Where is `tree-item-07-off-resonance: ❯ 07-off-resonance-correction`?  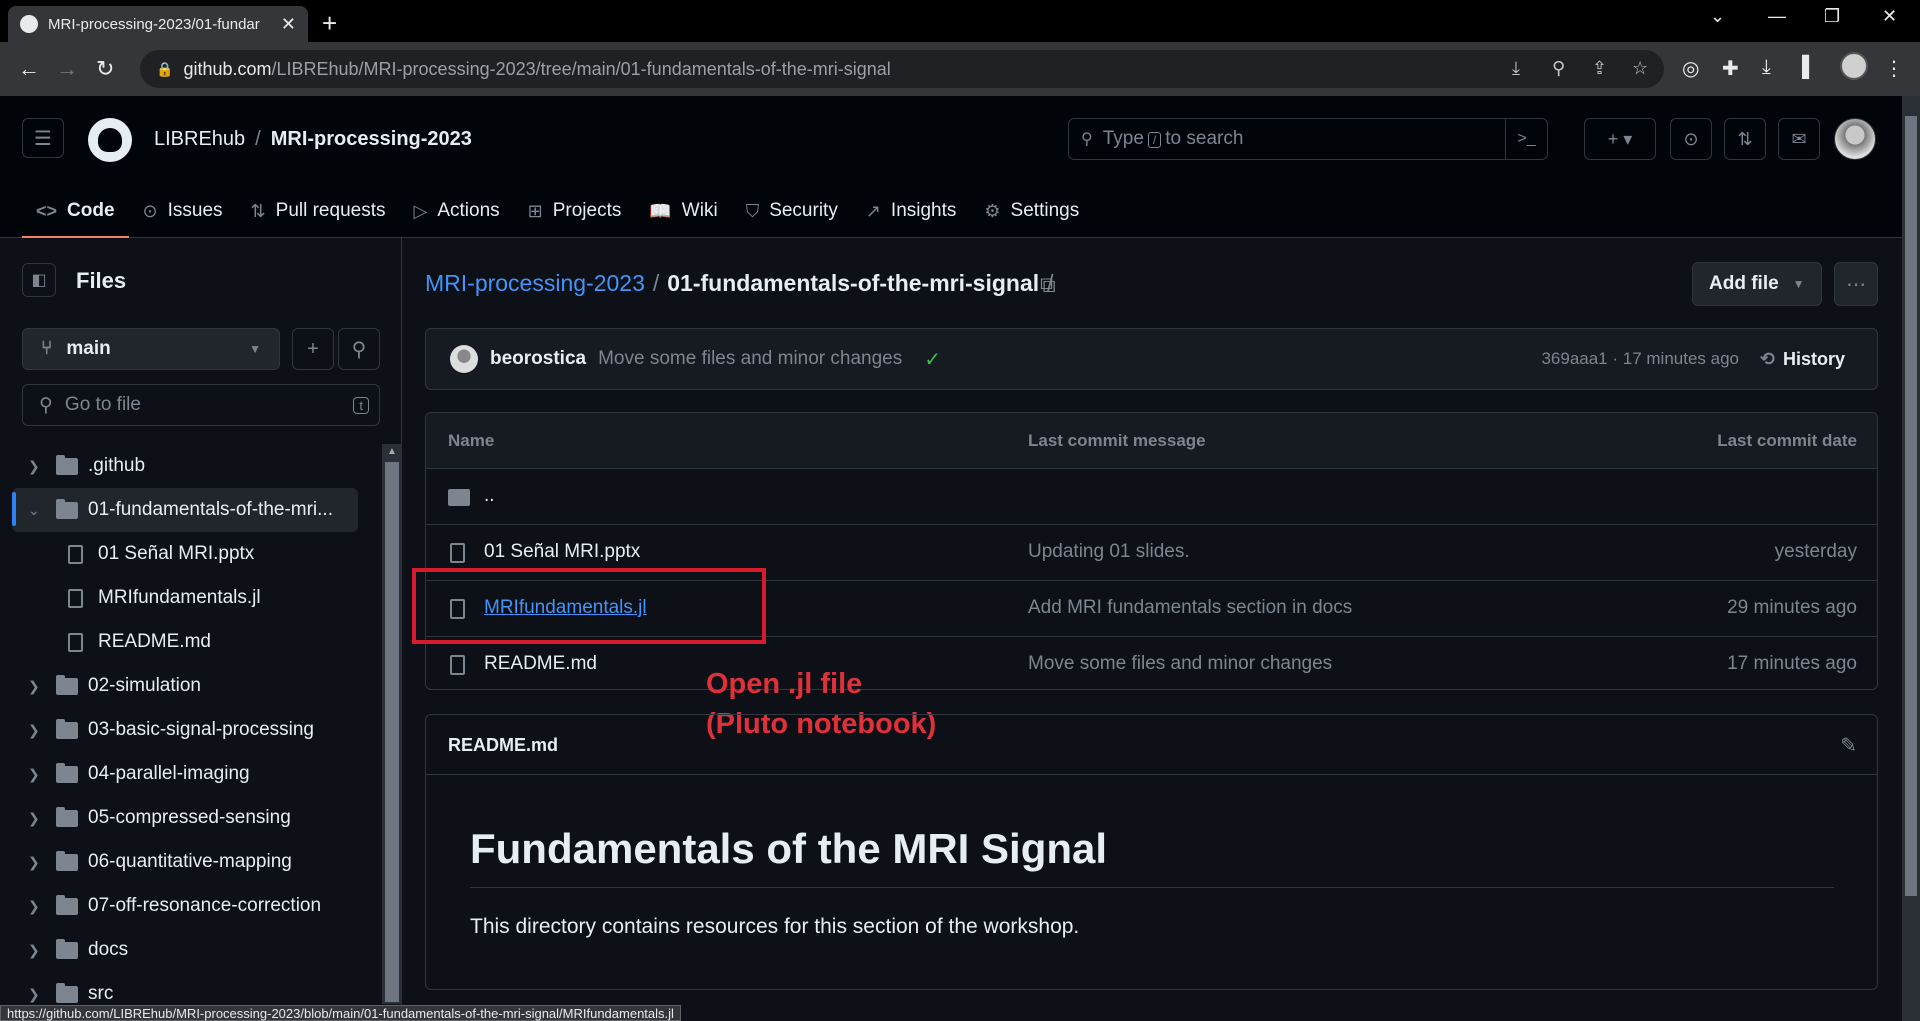
tree-item-07-off-resonance: ❯ 07-off-resonance-correction is located at coordinates (190, 906).